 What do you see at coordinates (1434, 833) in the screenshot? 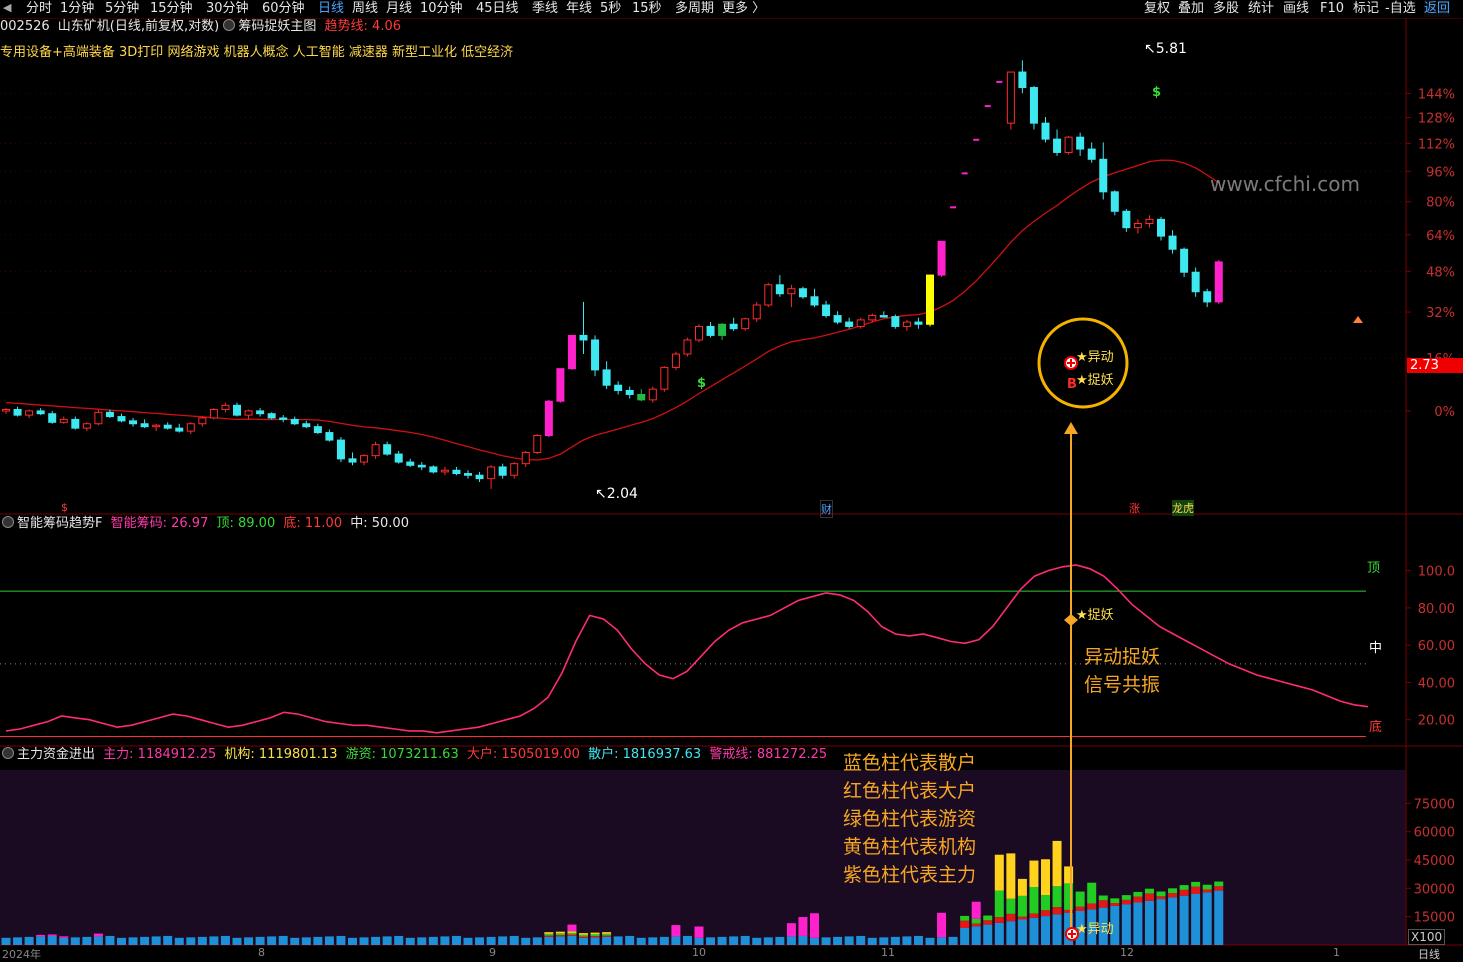
I see `p3-axis-label: 60000` at bounding box center [1434, 833].